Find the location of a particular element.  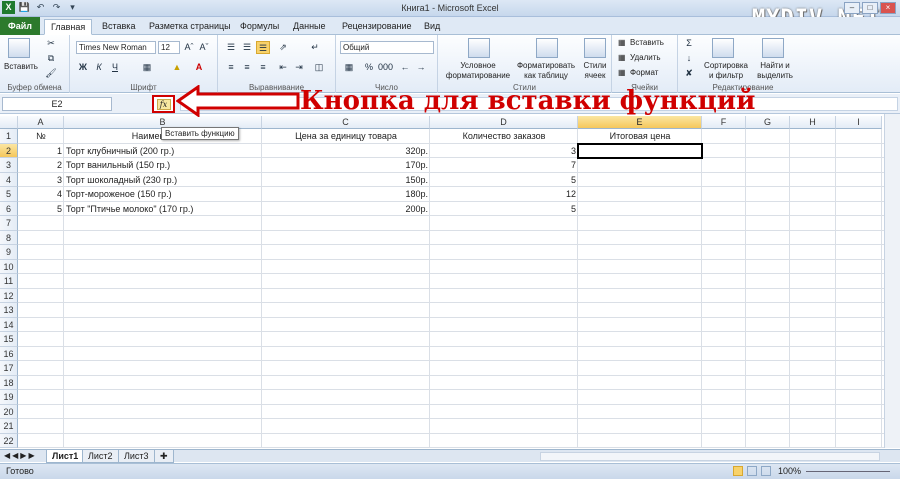

find-select-icon is located at coordinates (773, 48).